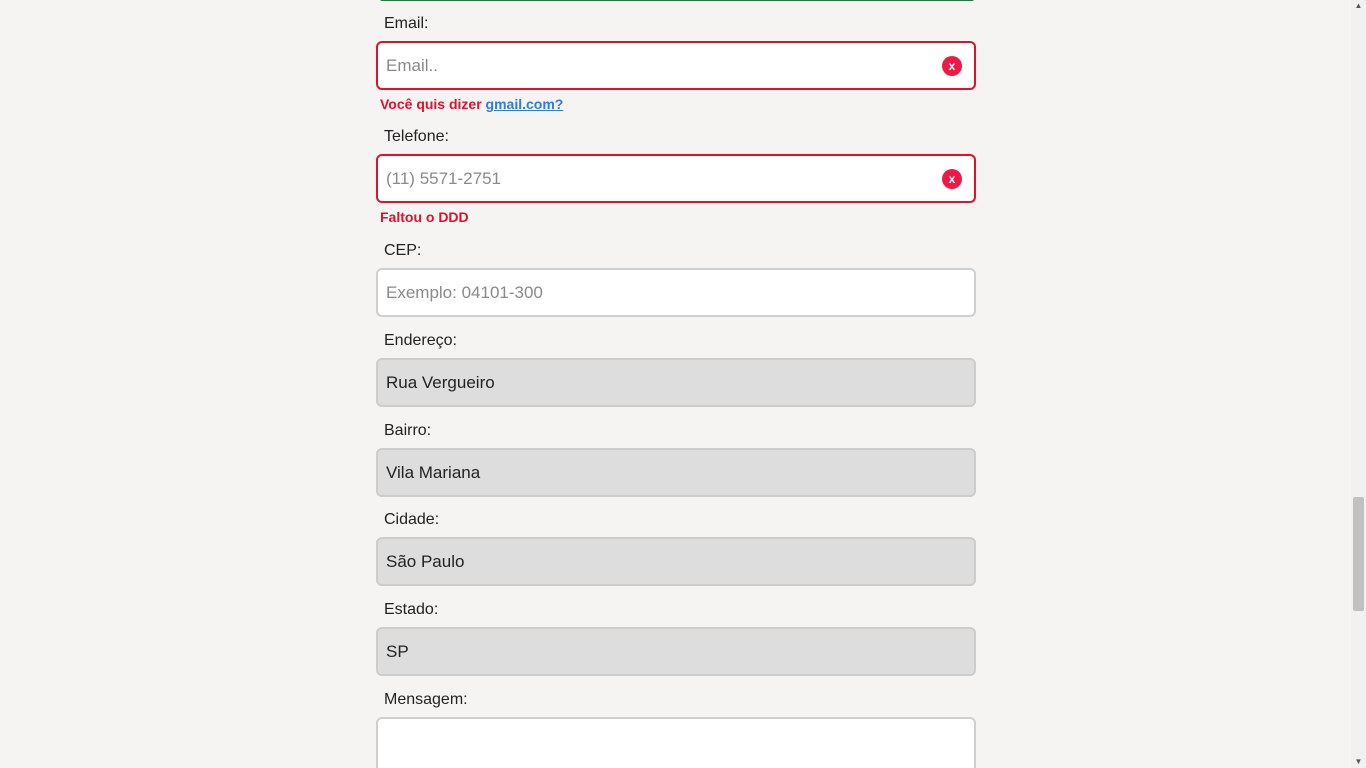  Describe the element at coordinates (403, 250) in the screenshot. I see `cep-label: CEP:` at that location.